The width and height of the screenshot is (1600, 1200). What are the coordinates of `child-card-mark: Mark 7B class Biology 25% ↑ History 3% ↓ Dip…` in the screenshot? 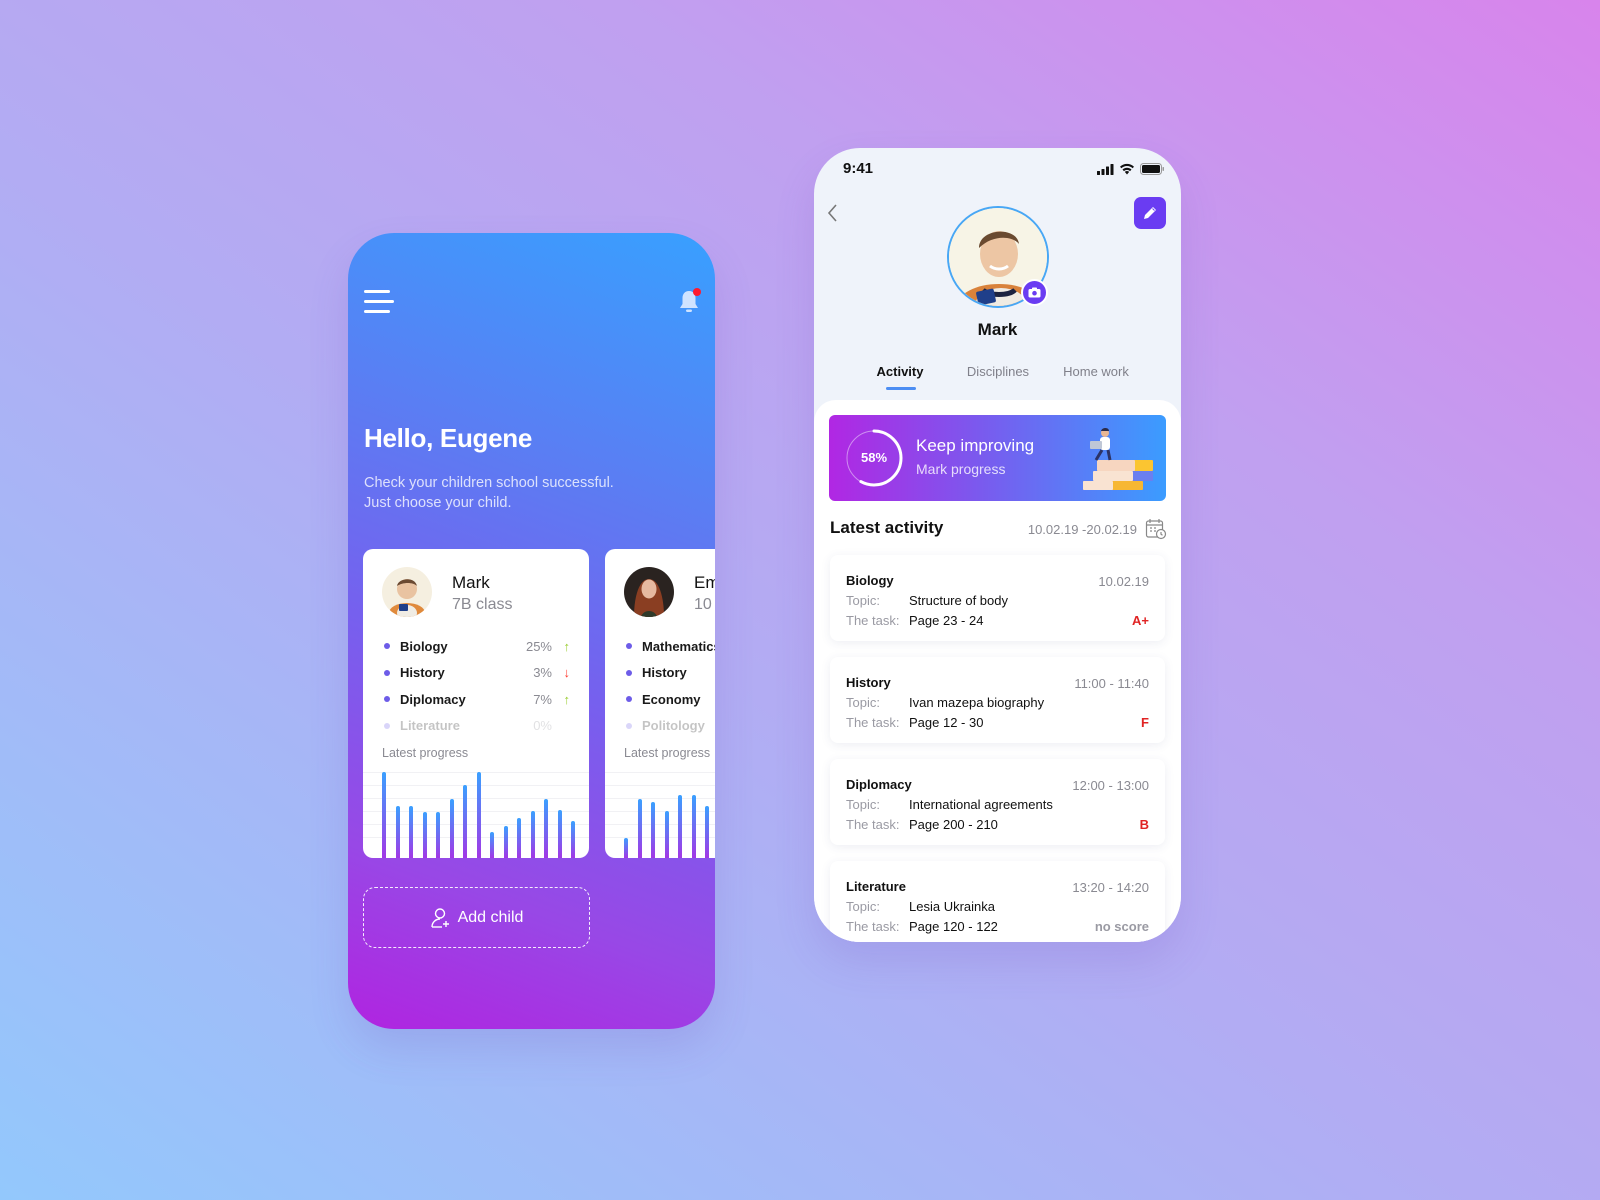 It's located at (476, 703).